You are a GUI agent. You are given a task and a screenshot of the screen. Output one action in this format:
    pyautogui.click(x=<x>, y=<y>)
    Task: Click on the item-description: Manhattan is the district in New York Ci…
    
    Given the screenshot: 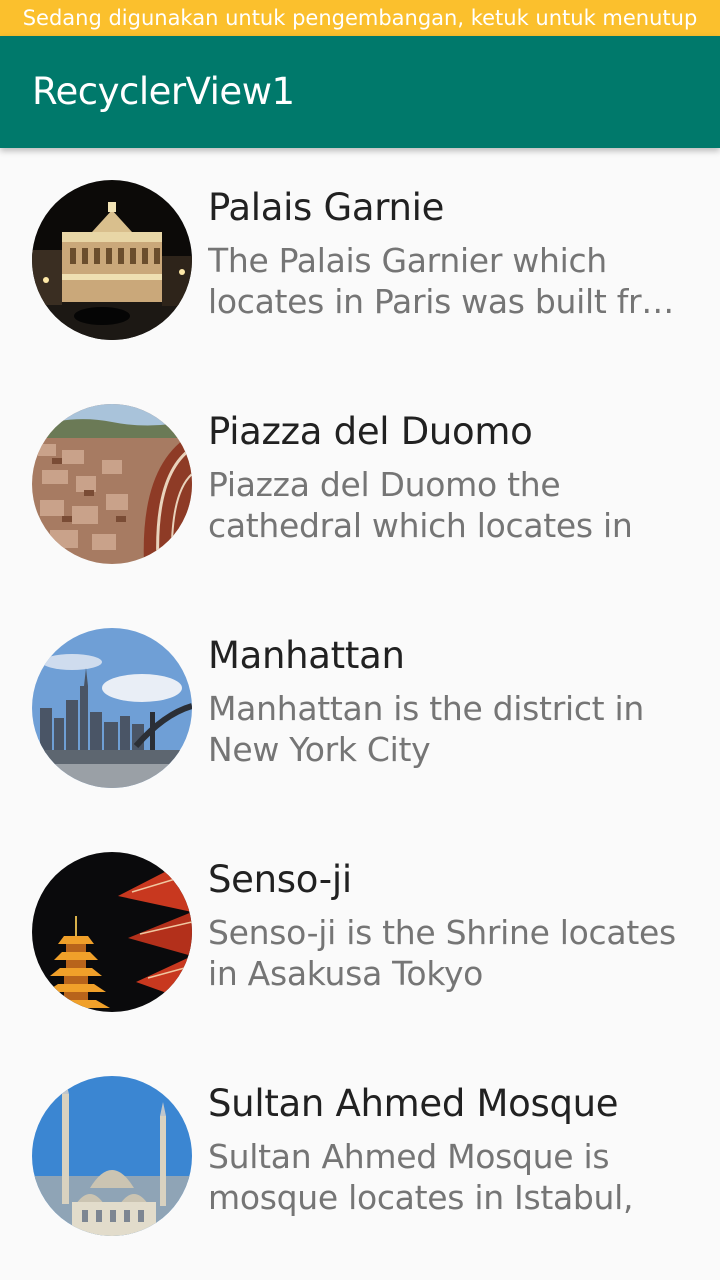 What is the action you would take?
    pyautogui.click(x=426, y=729)
    